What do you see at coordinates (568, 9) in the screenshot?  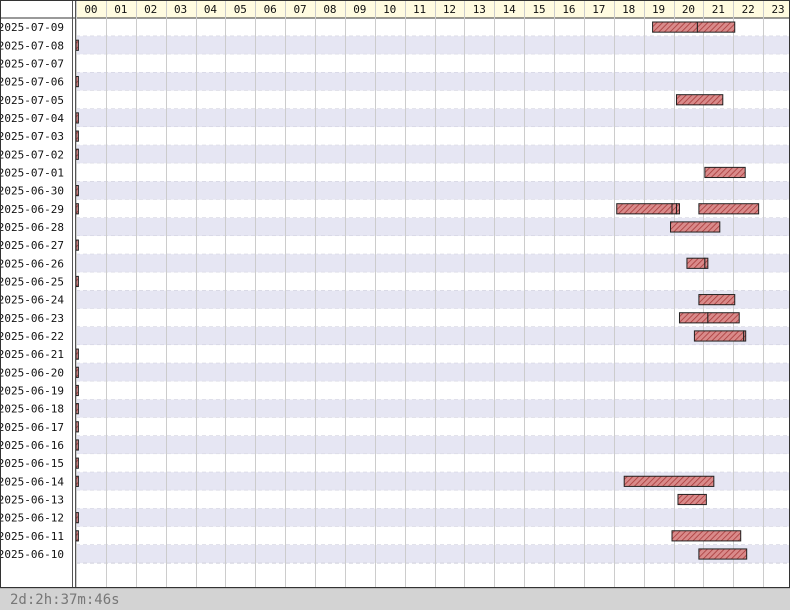 I see `hour-tick-label: 16` at bounding box center [568, 9].